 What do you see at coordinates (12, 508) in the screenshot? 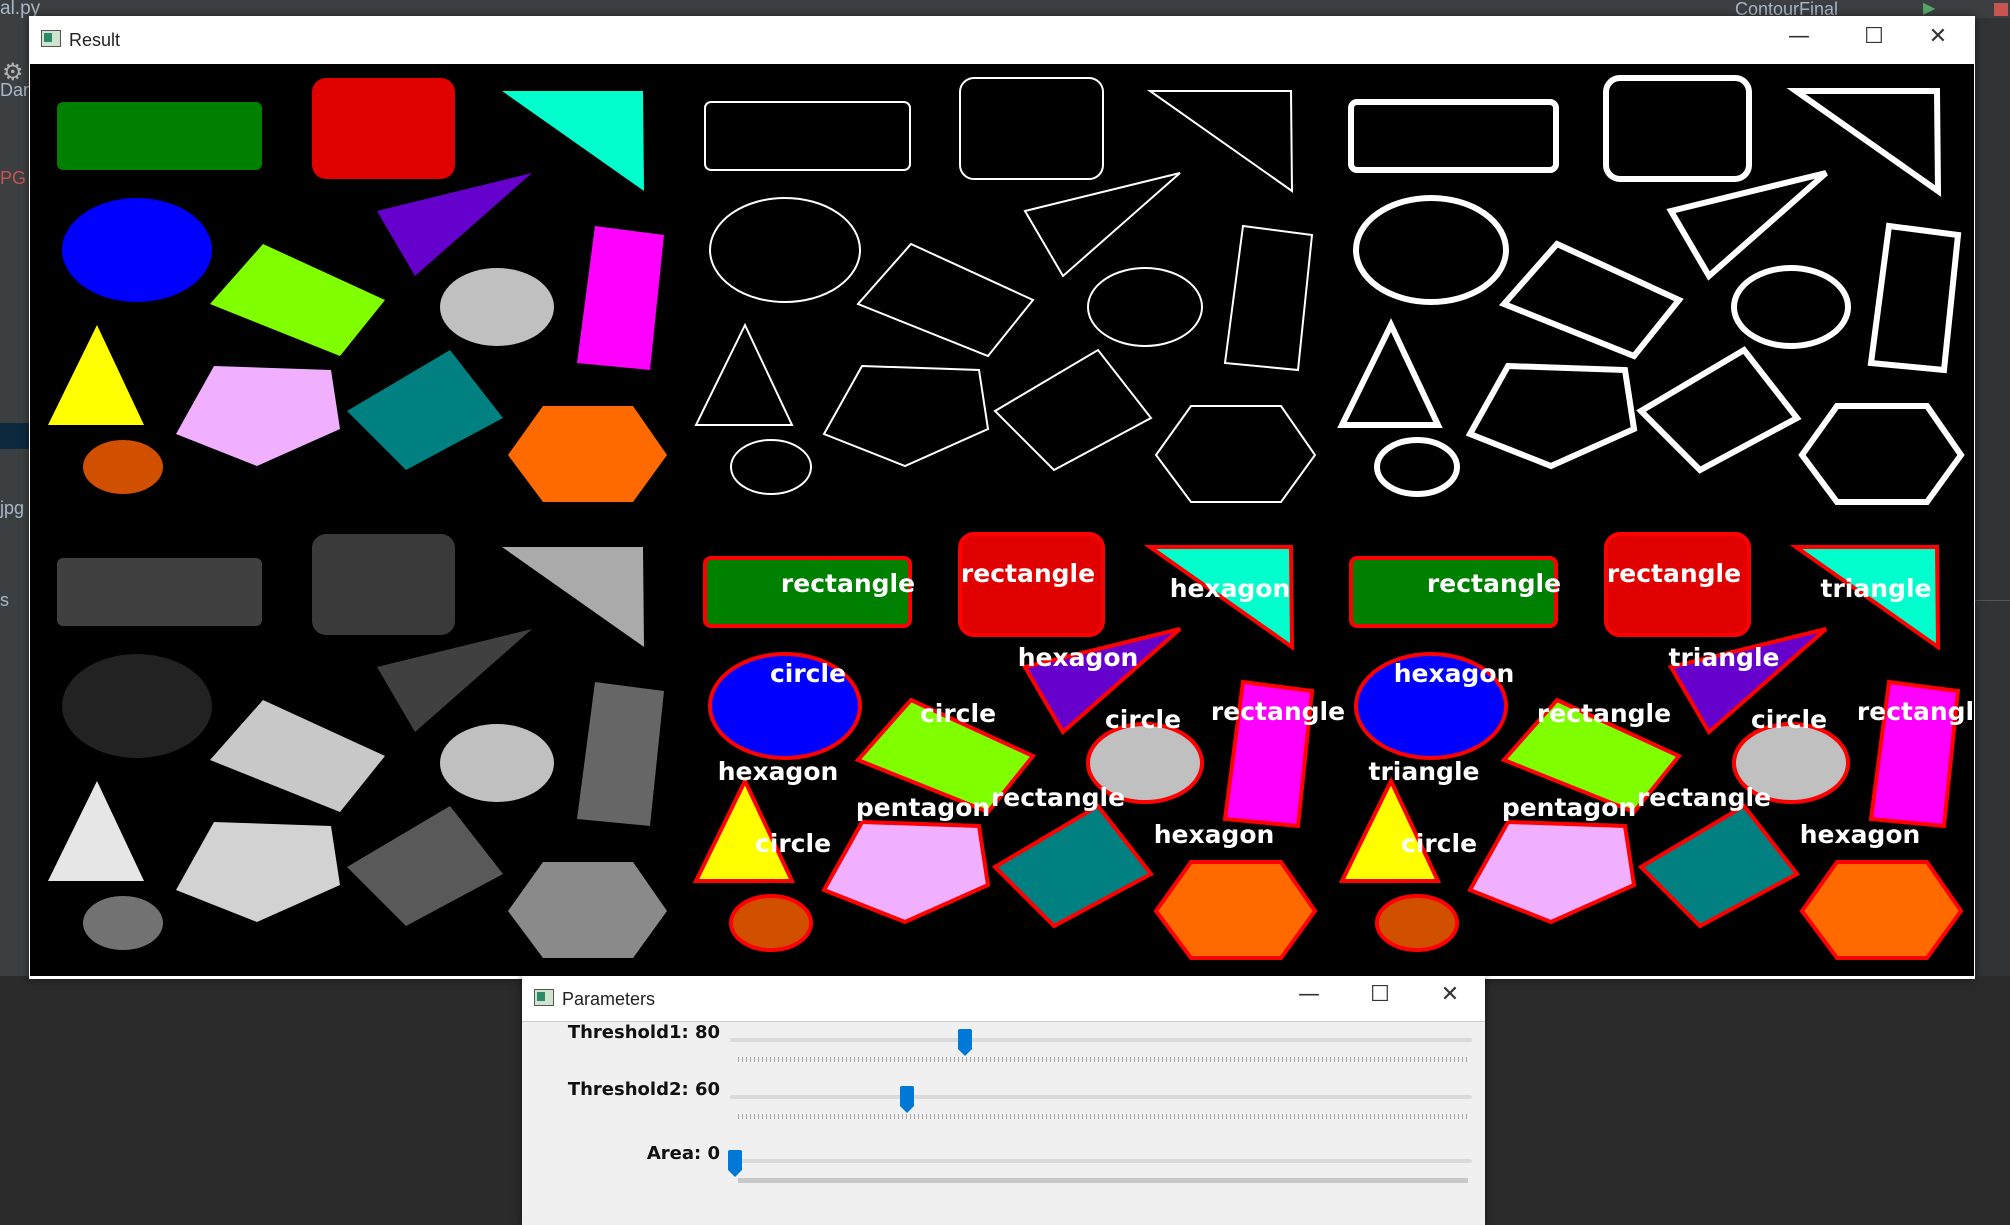
I see `project-item: jpg` at bounding box center [12, 508].